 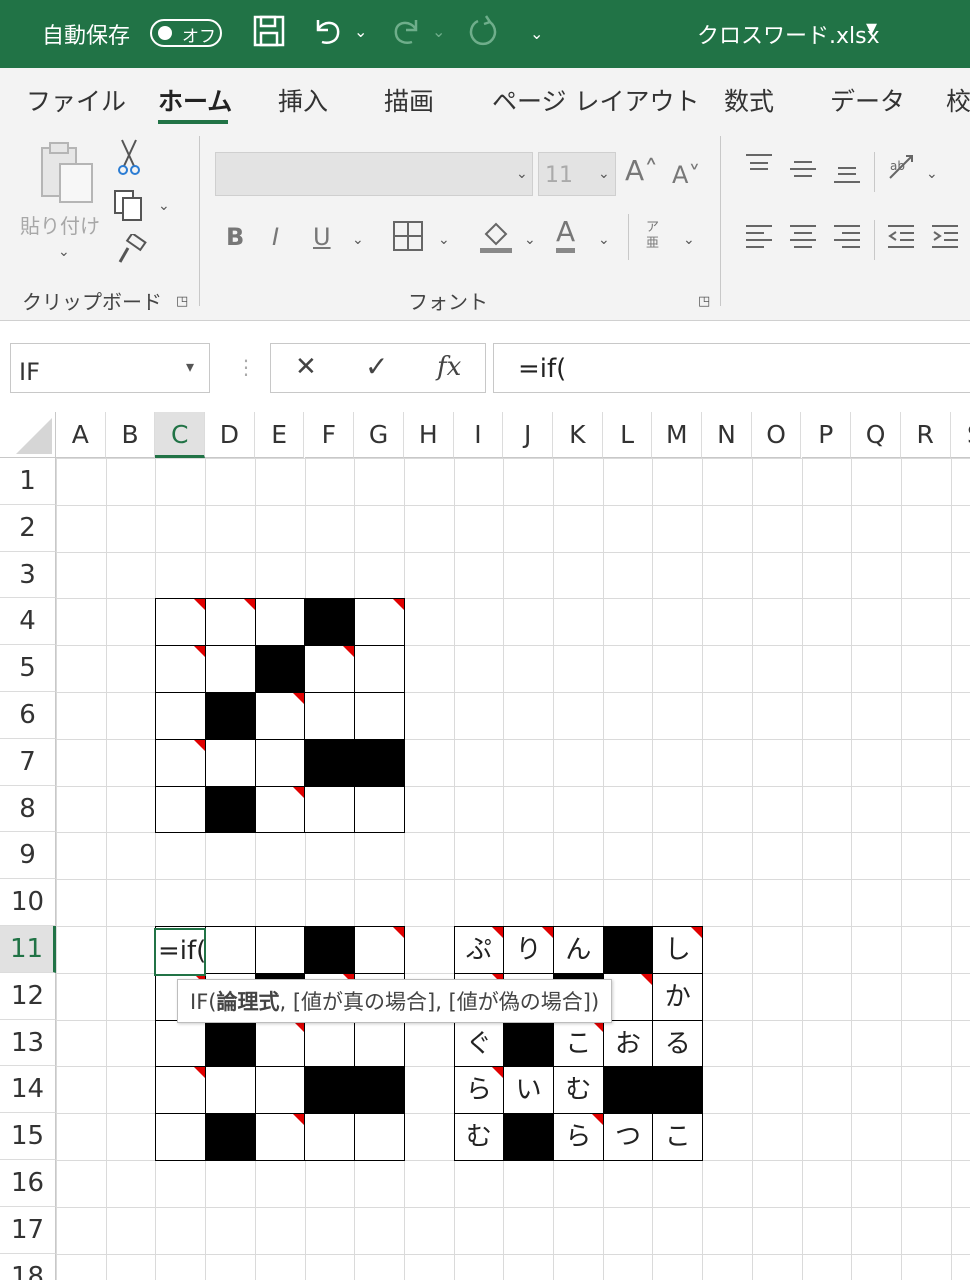 What do you see at coordinates (731, 368) in the screenshot?
I see `formula-input: =if(` at bounding box center [731, 368].